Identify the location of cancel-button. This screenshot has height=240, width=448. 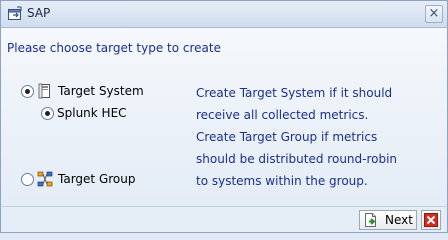
(431, 220).